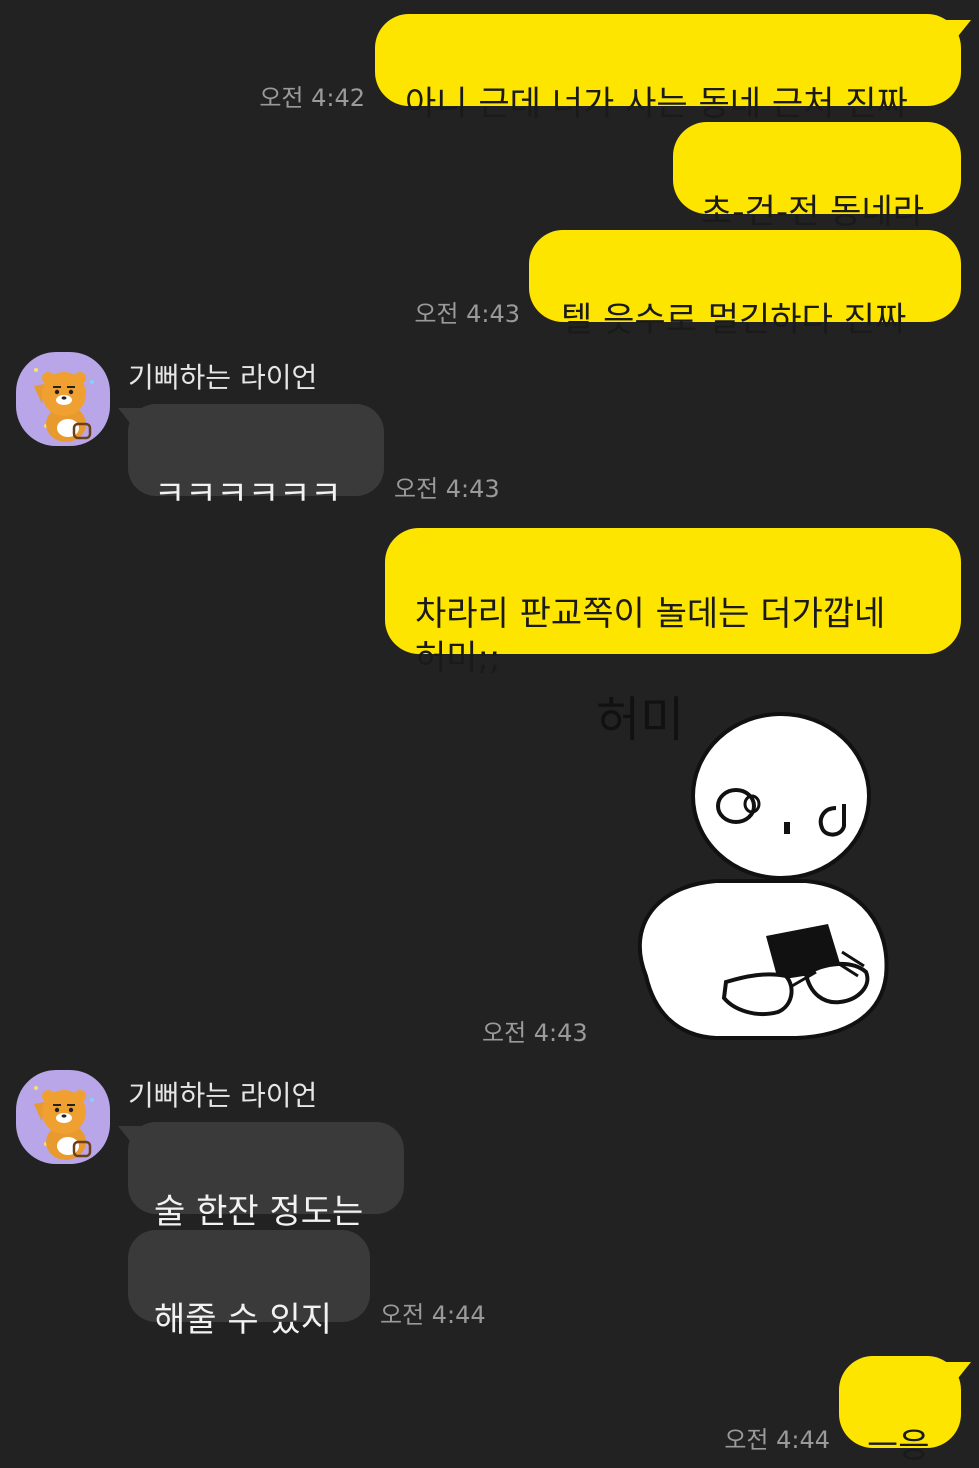 Image resolution: width=979 pixels, height=1468 pixels. What do you see at coordinates (745, 285) in the screenshot?
I see `my-message-bubble: 텔 읏수로 멀긴하다 진짜` at bounding box center [745, 285].